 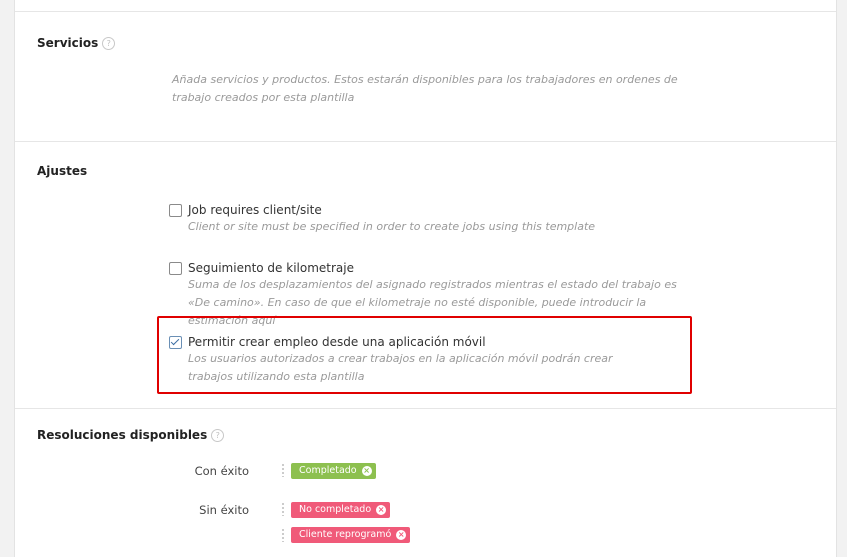 I want to click on tag-label: Cliente reprogramó, so click(x=345, y=534).